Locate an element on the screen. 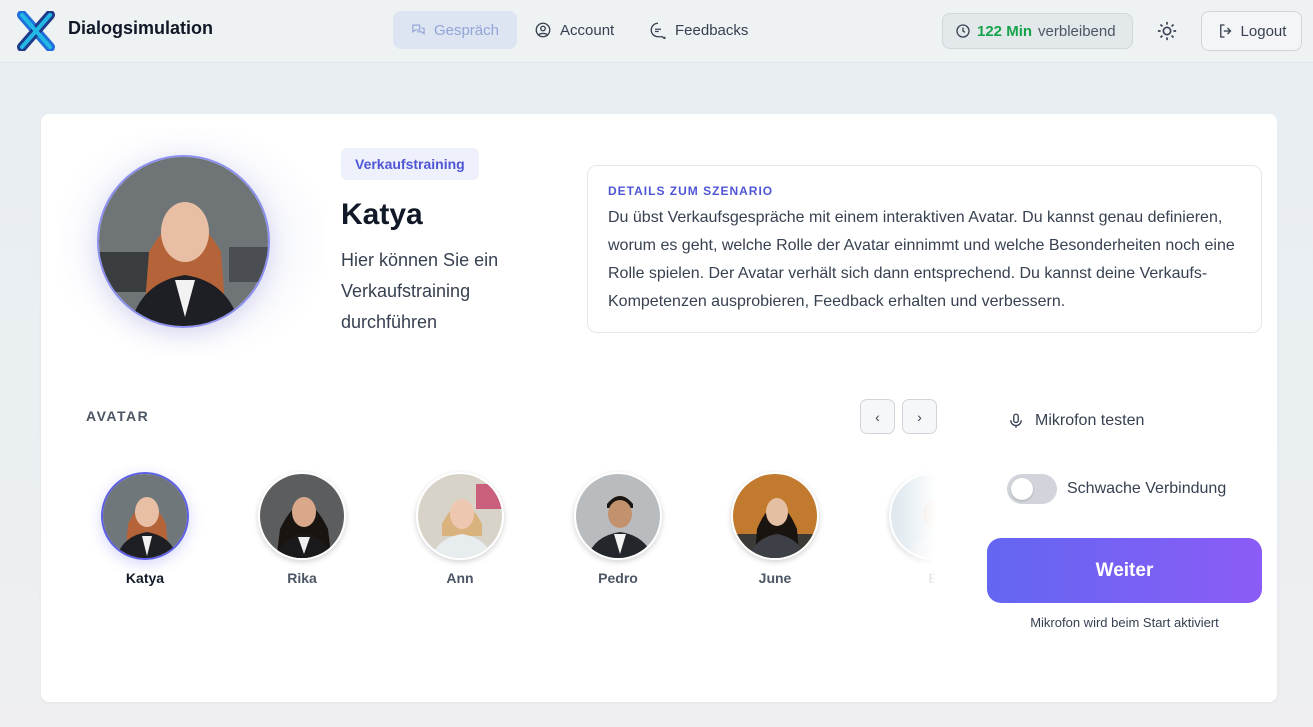 This screenshot has width=1313, height=727. time-remaining-badge: 122 Min verbleibend is located at coordinates (1037, 31).